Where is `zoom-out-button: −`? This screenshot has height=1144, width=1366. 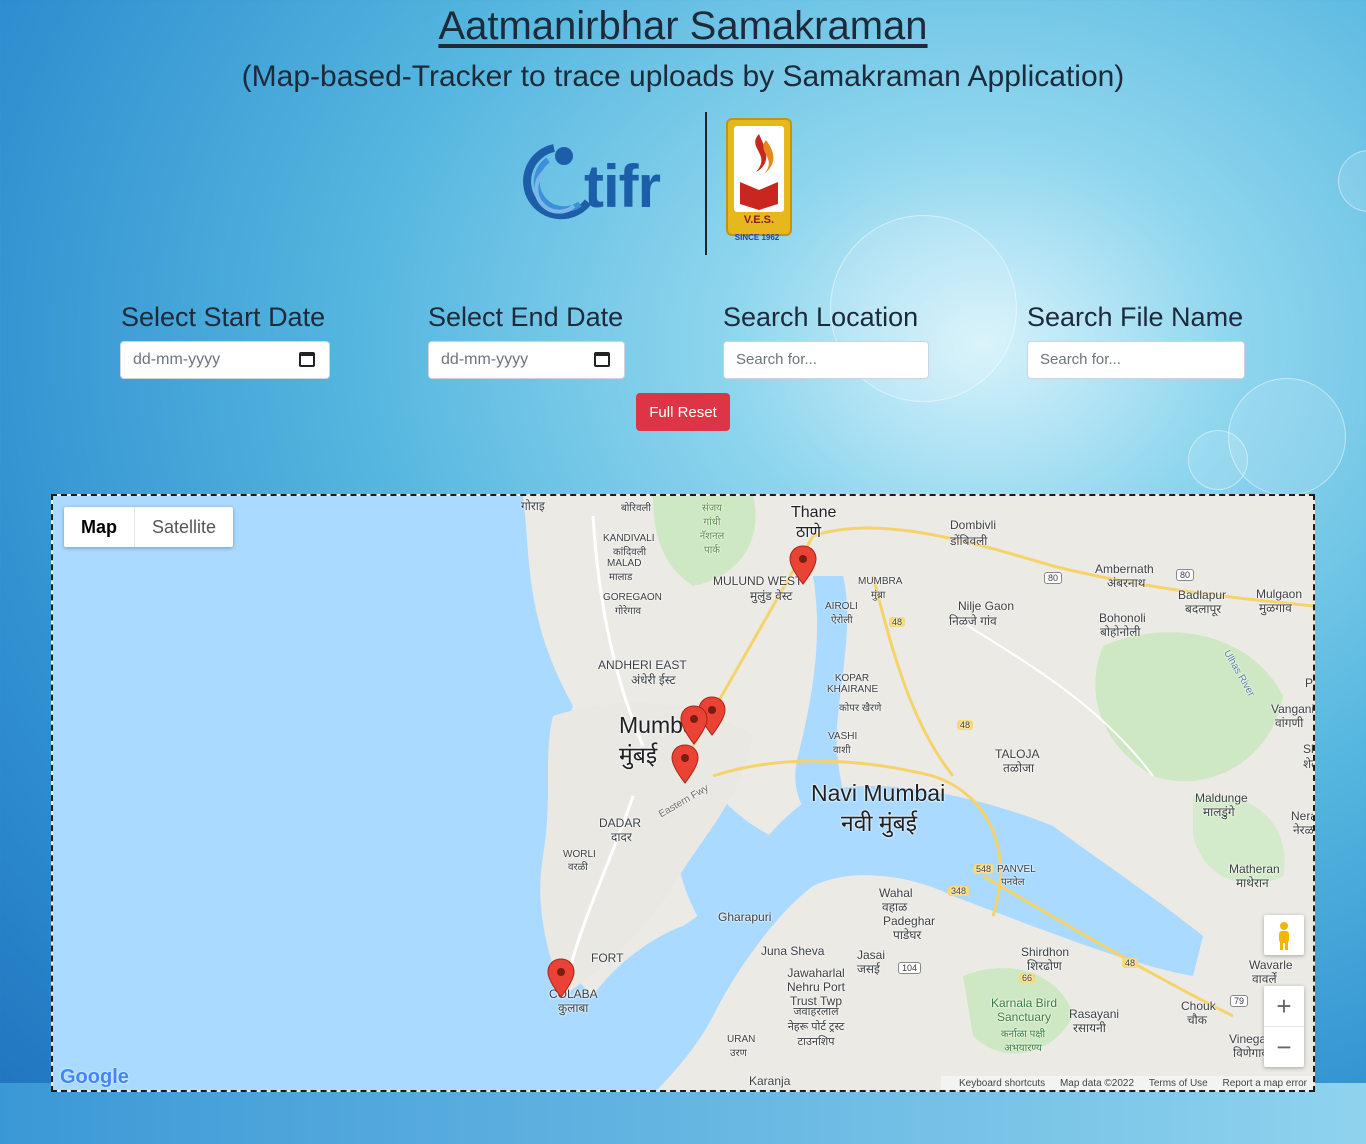
zoom-out-button: − is located at coordinates (1284, 1047).